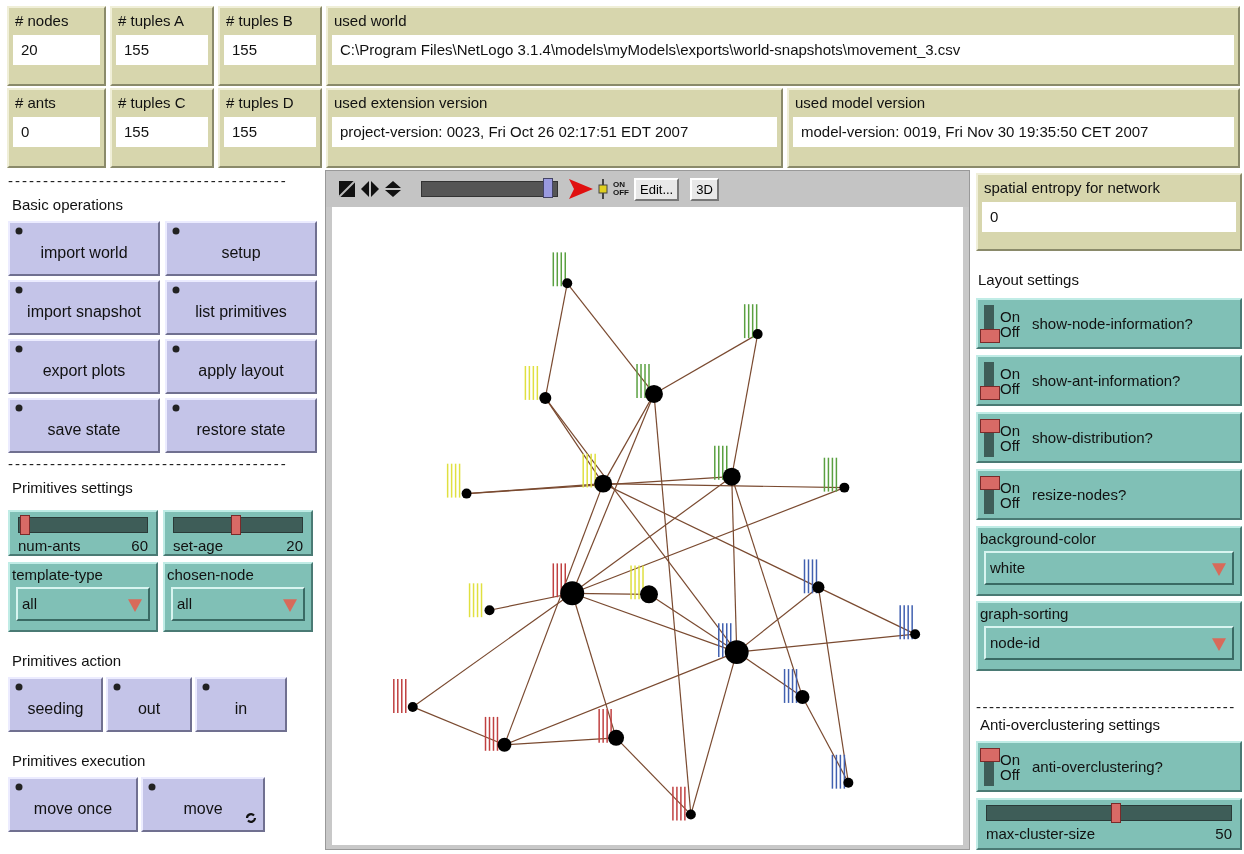 The width and height of the screenshot is (1244, 854). Describe the element at coordinates (55, 704) in the screenshot. I see `action-button: seeding` at that location.